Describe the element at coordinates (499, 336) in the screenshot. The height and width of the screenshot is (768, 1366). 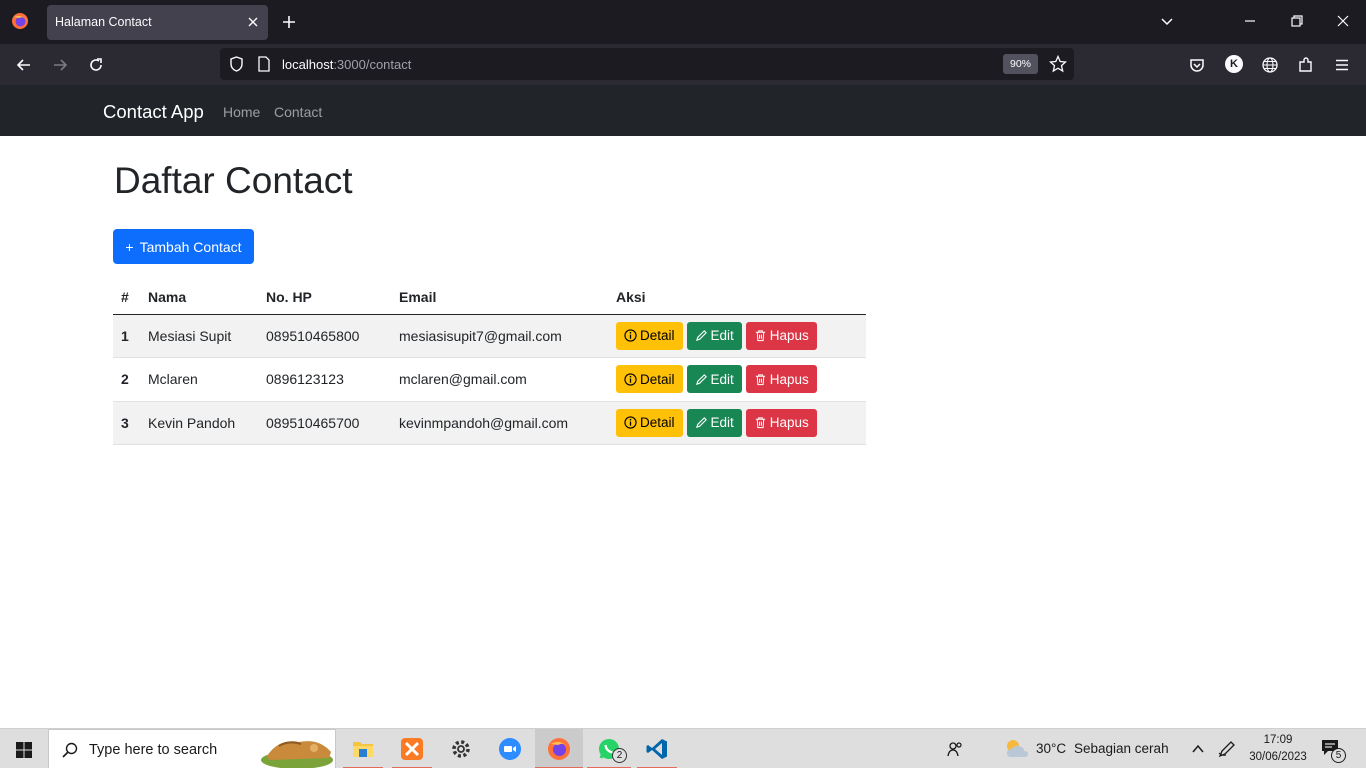
I see `contact-email: mesiasisupit7@gmail.com` at that location.